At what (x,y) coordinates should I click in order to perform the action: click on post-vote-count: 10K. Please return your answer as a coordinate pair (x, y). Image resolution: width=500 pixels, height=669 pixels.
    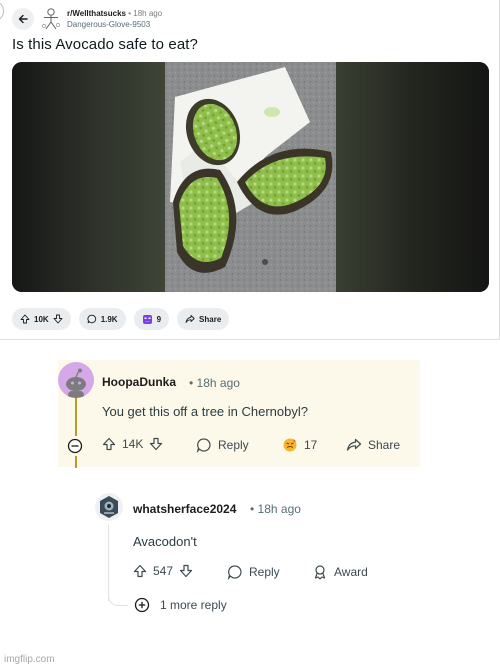
    Looking at the image, I should click on (41, 319).